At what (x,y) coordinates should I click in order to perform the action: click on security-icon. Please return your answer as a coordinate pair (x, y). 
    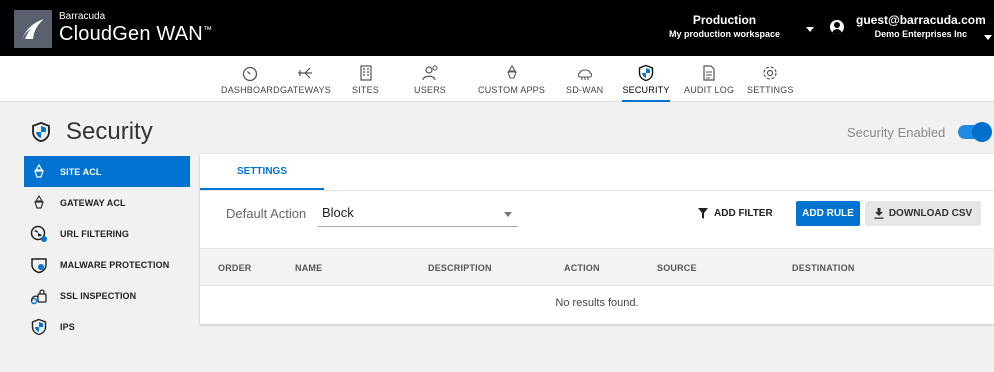
    Looking at the image, I should click on (646, 73).